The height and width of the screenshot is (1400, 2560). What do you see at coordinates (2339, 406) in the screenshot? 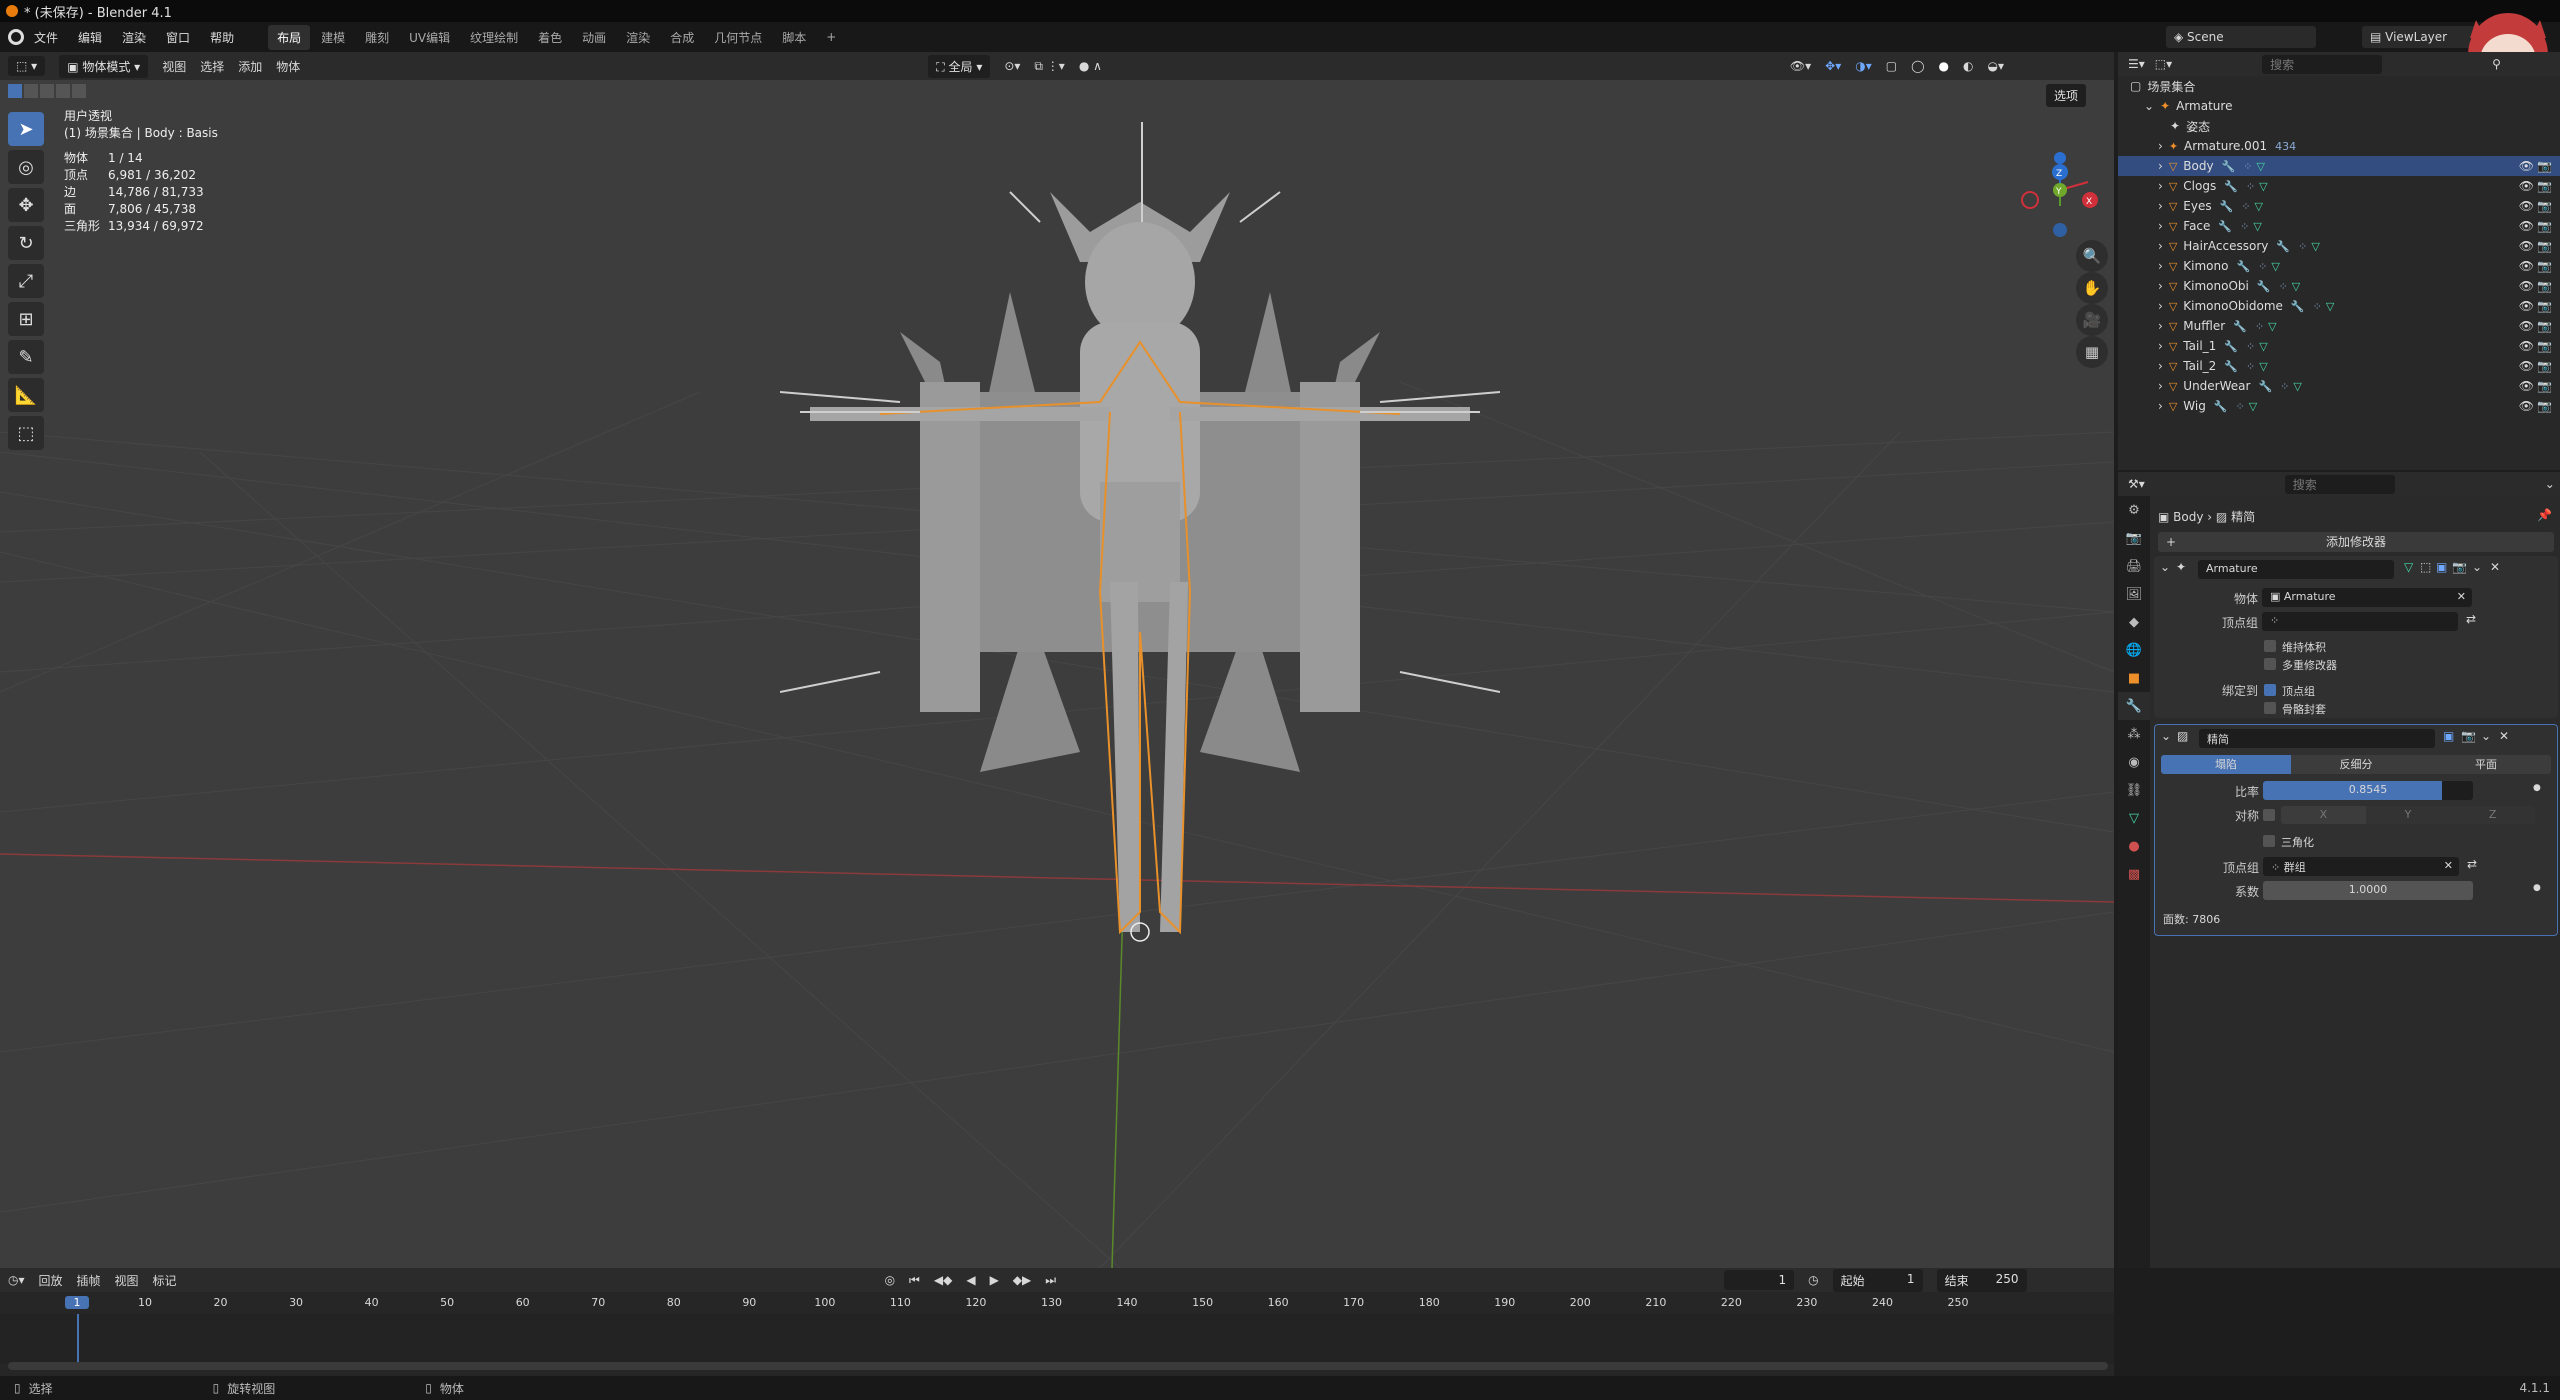
I see `outliner-row-object: › ▽ Wig 🔧 ⁘ ▽ 👁 📷` at bounding box center [2339, 406].